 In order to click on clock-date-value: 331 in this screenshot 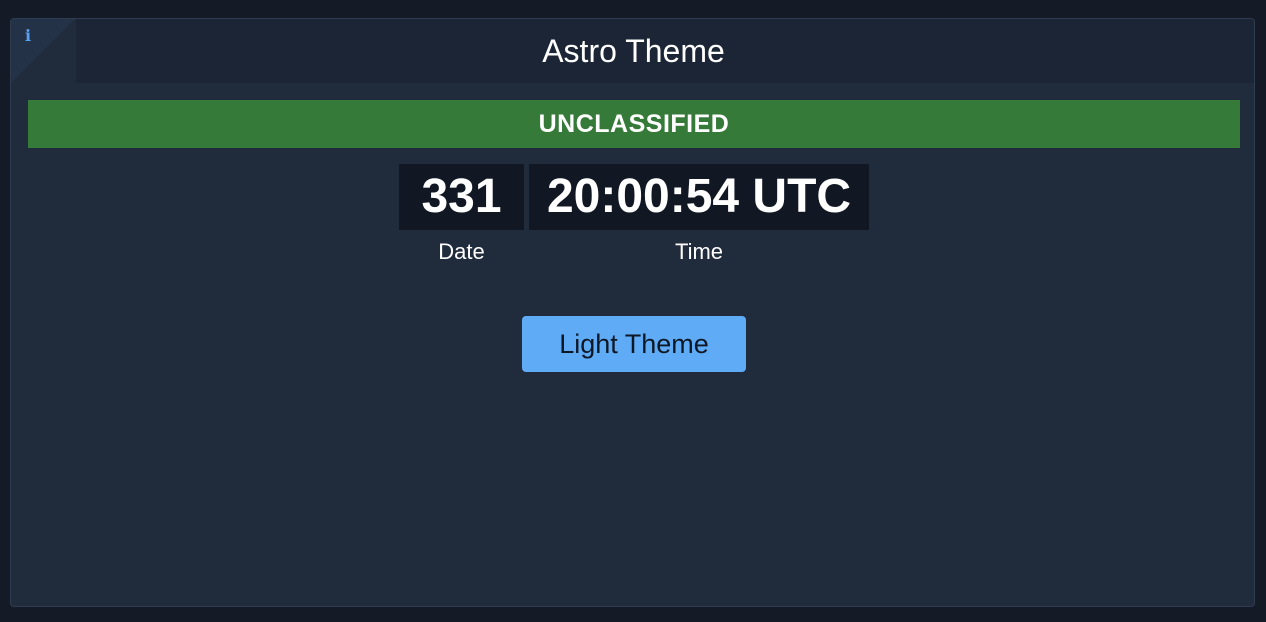, I will do `click(461, 197)`.